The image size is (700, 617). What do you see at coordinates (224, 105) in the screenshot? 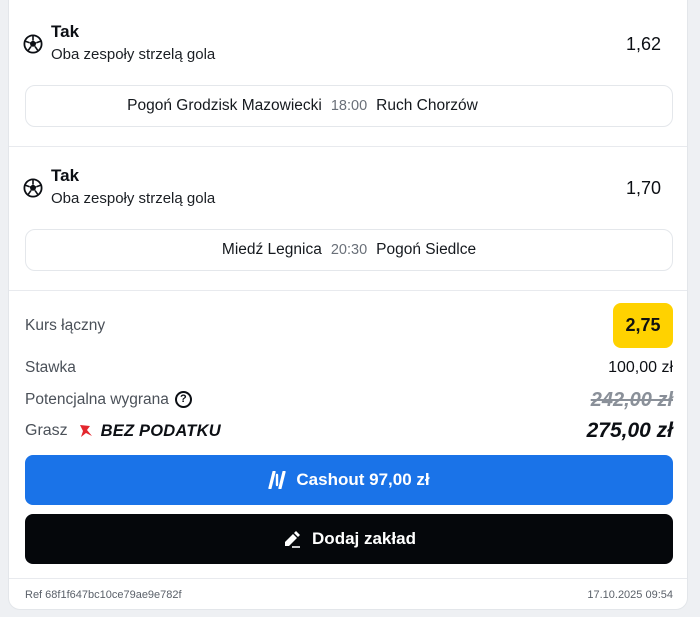
I see `home-team: Pogoń Grodzisk Mazowiecki` at bounding box center [224, 105].